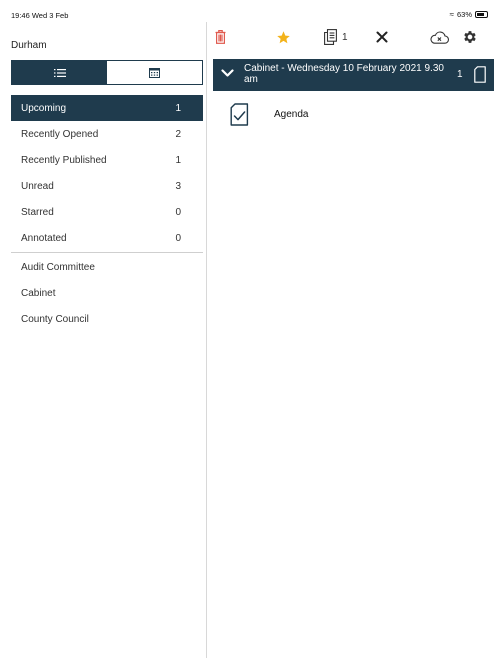 This screenshot has height=658, width=496. Describe the element at coordinates (37, 186) in the screenshot. I see `filter-label: Unread` at that location.